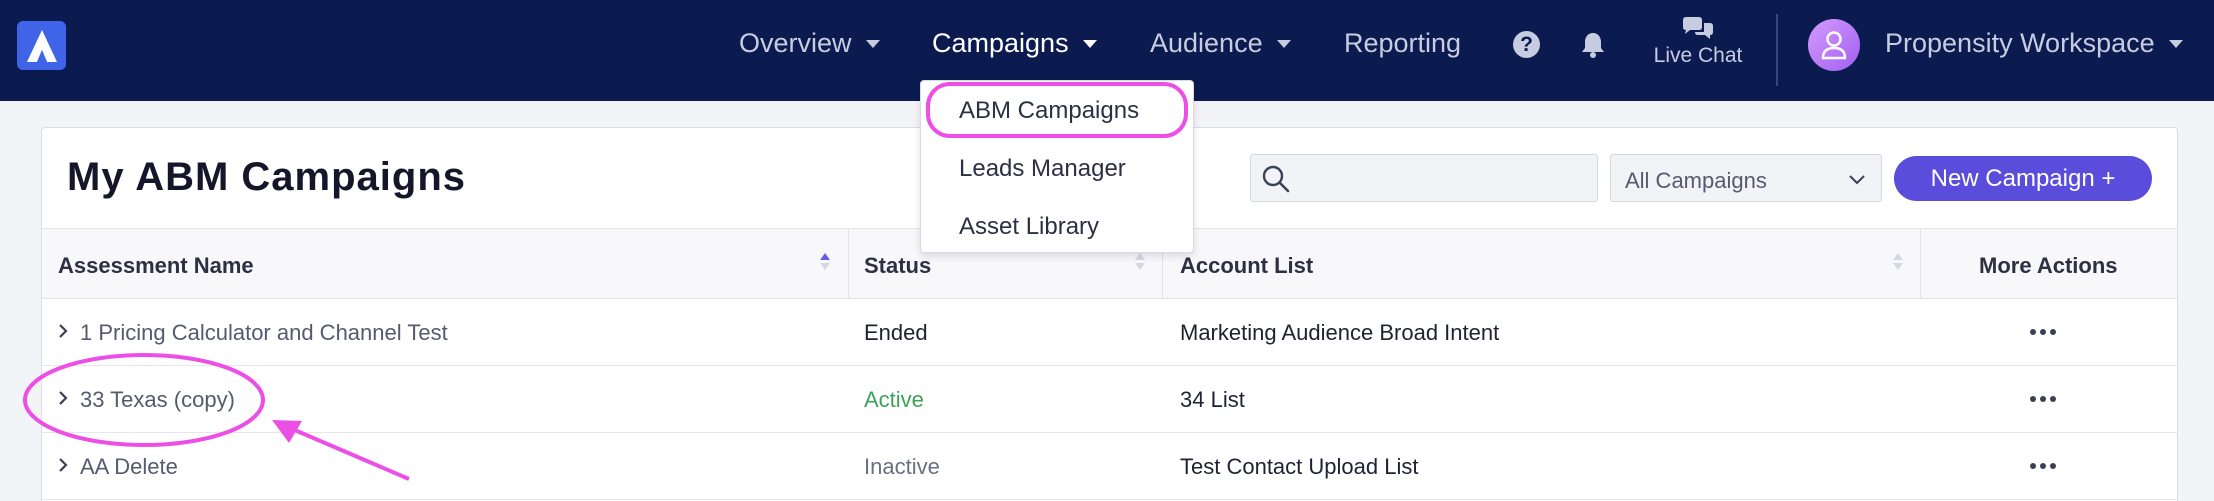 This screenshot has width=2214, height=501. What do you see at coordinates (129, 467) in the screenshot?
I see `row-assessment-name: AA Delete` at bounding box center [129, 467].